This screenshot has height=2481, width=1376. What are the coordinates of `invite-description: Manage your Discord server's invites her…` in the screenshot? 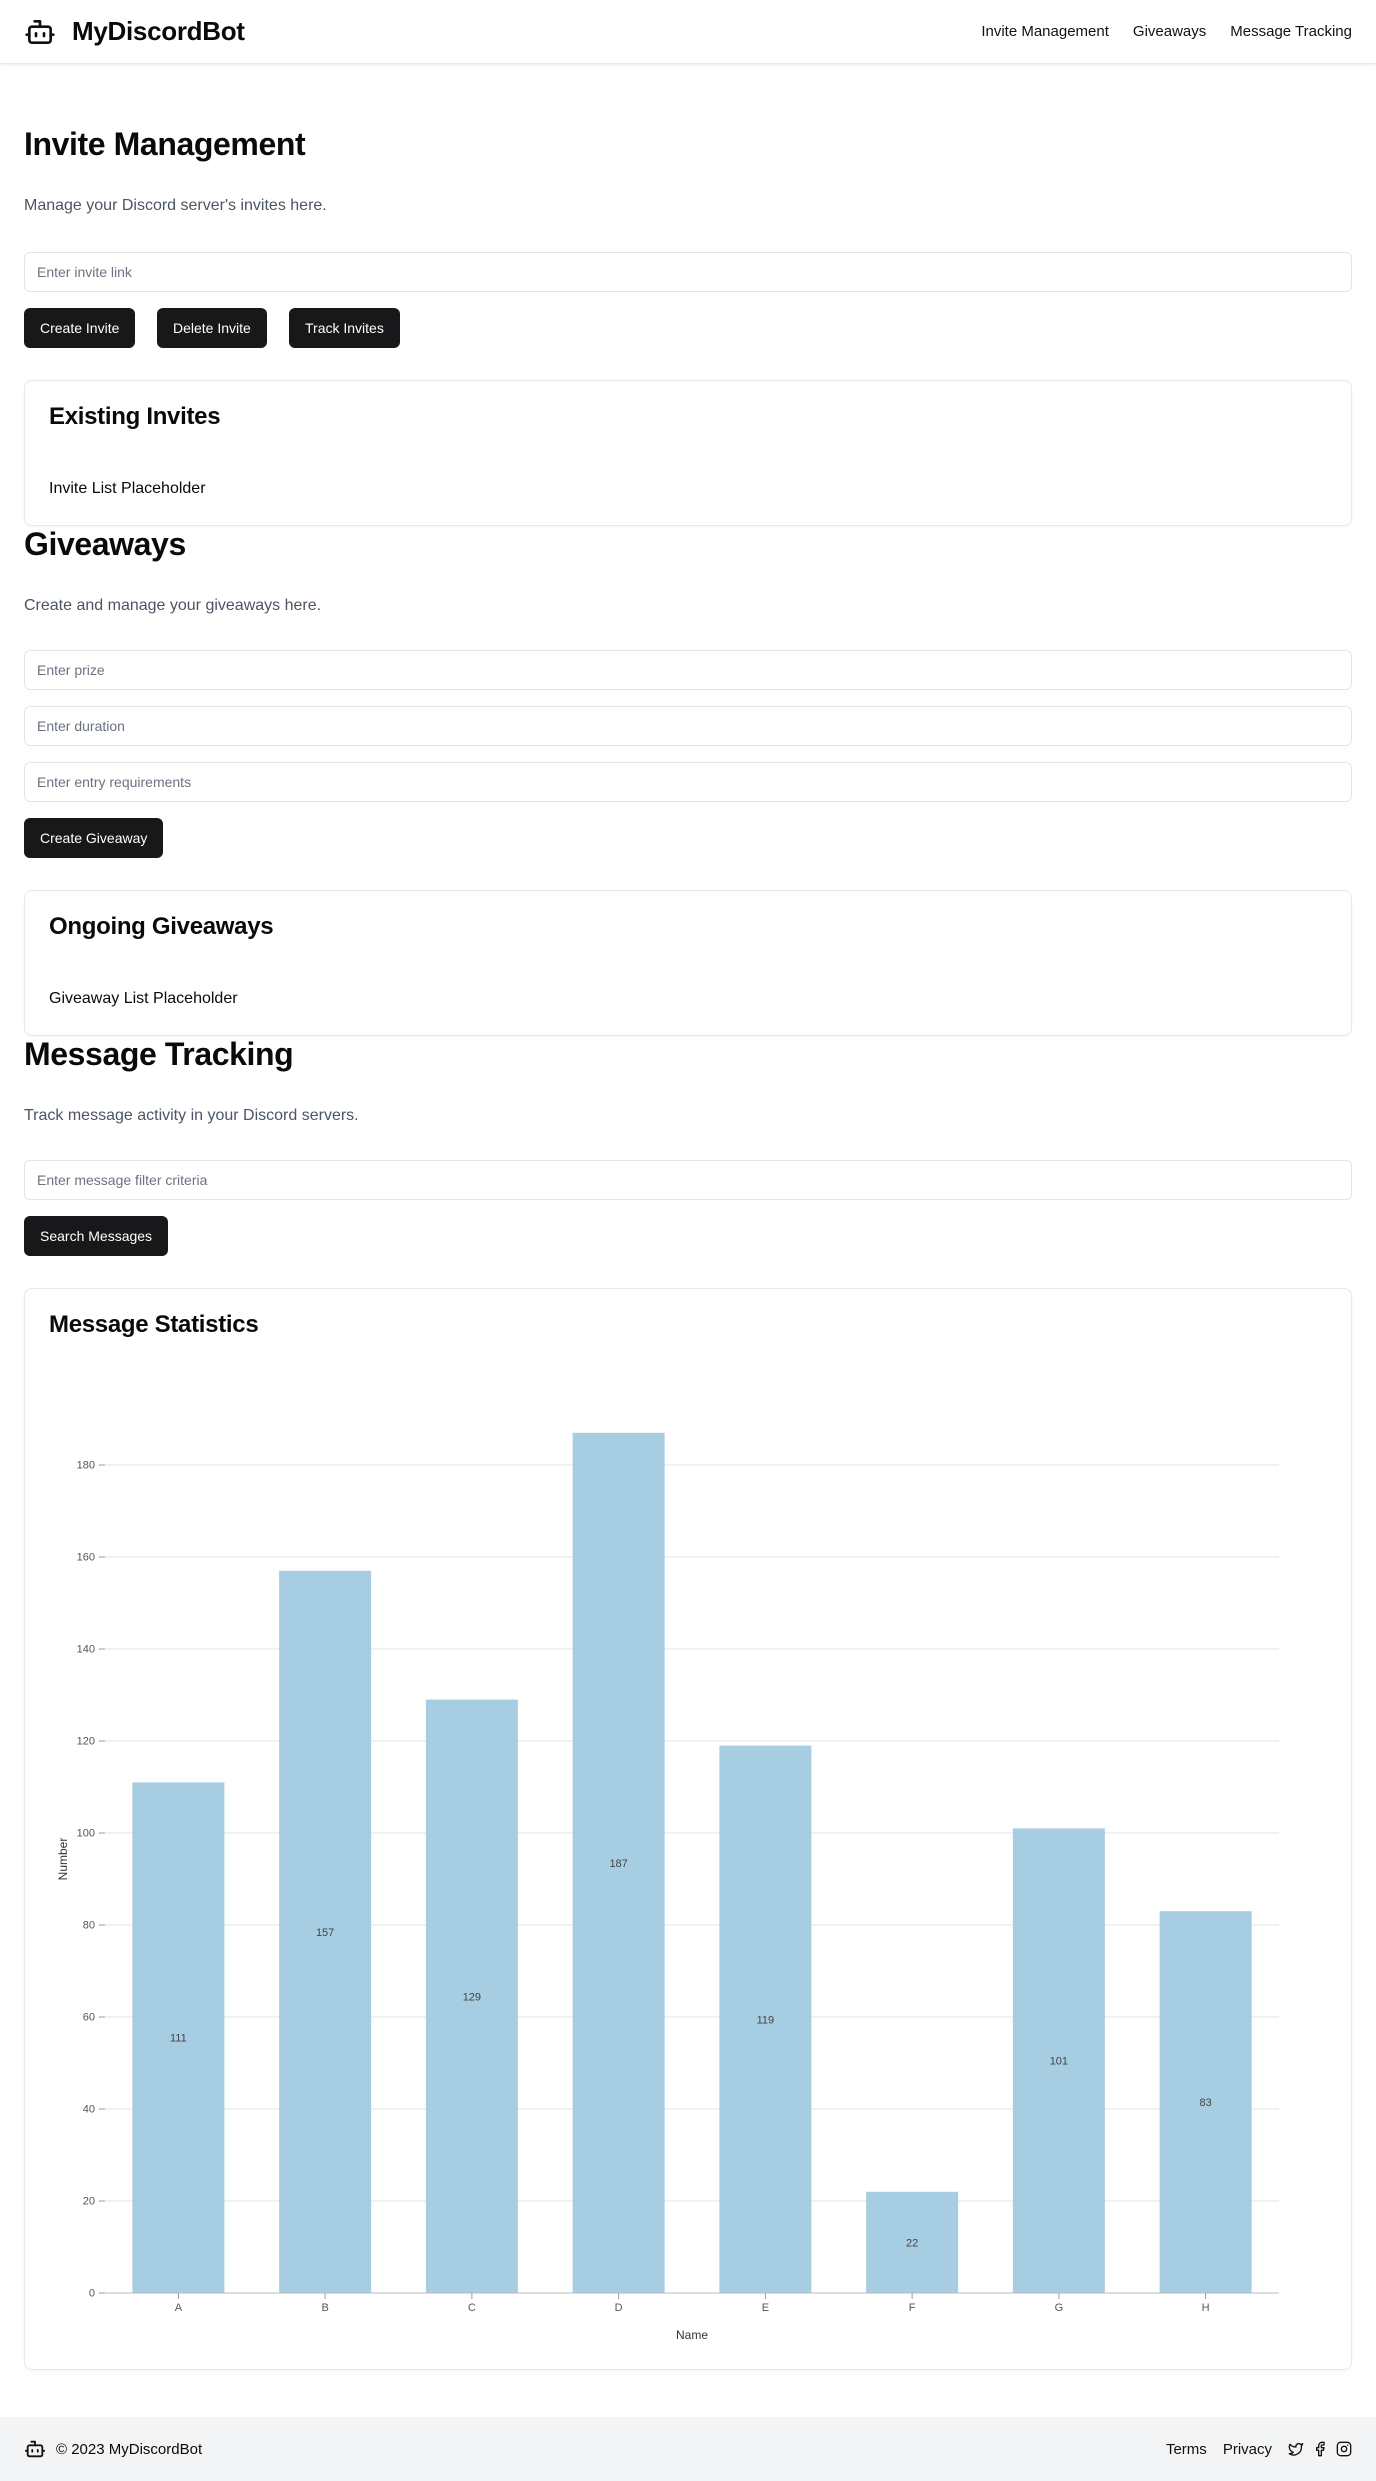 It's located at (175, 205).